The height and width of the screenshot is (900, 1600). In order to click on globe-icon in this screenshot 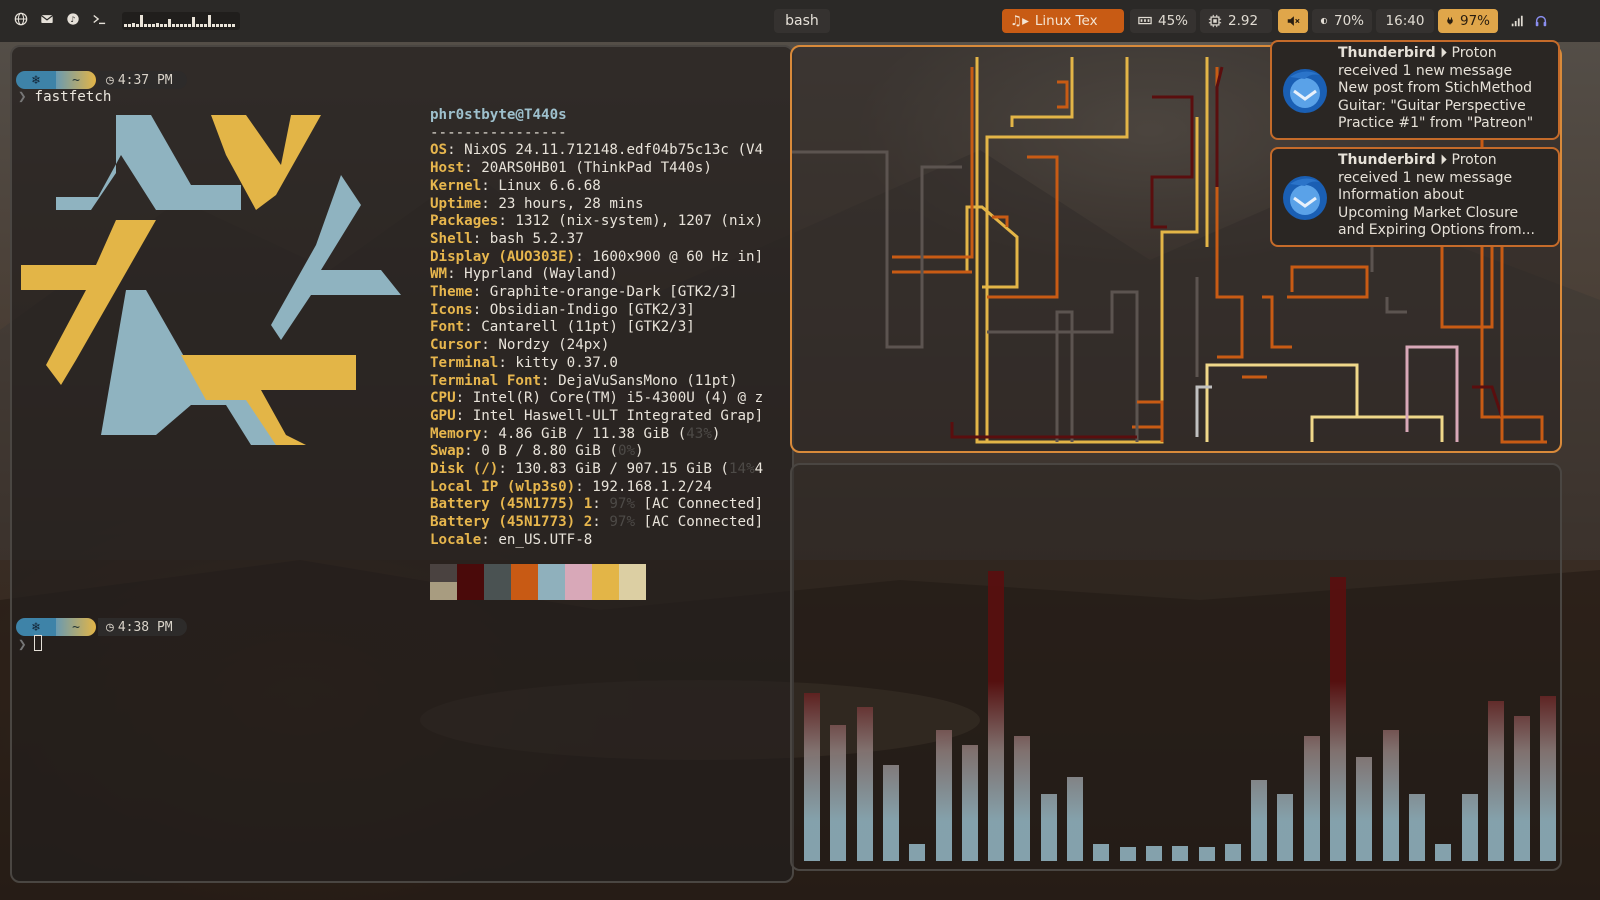, I will do `click(21, 19)`.